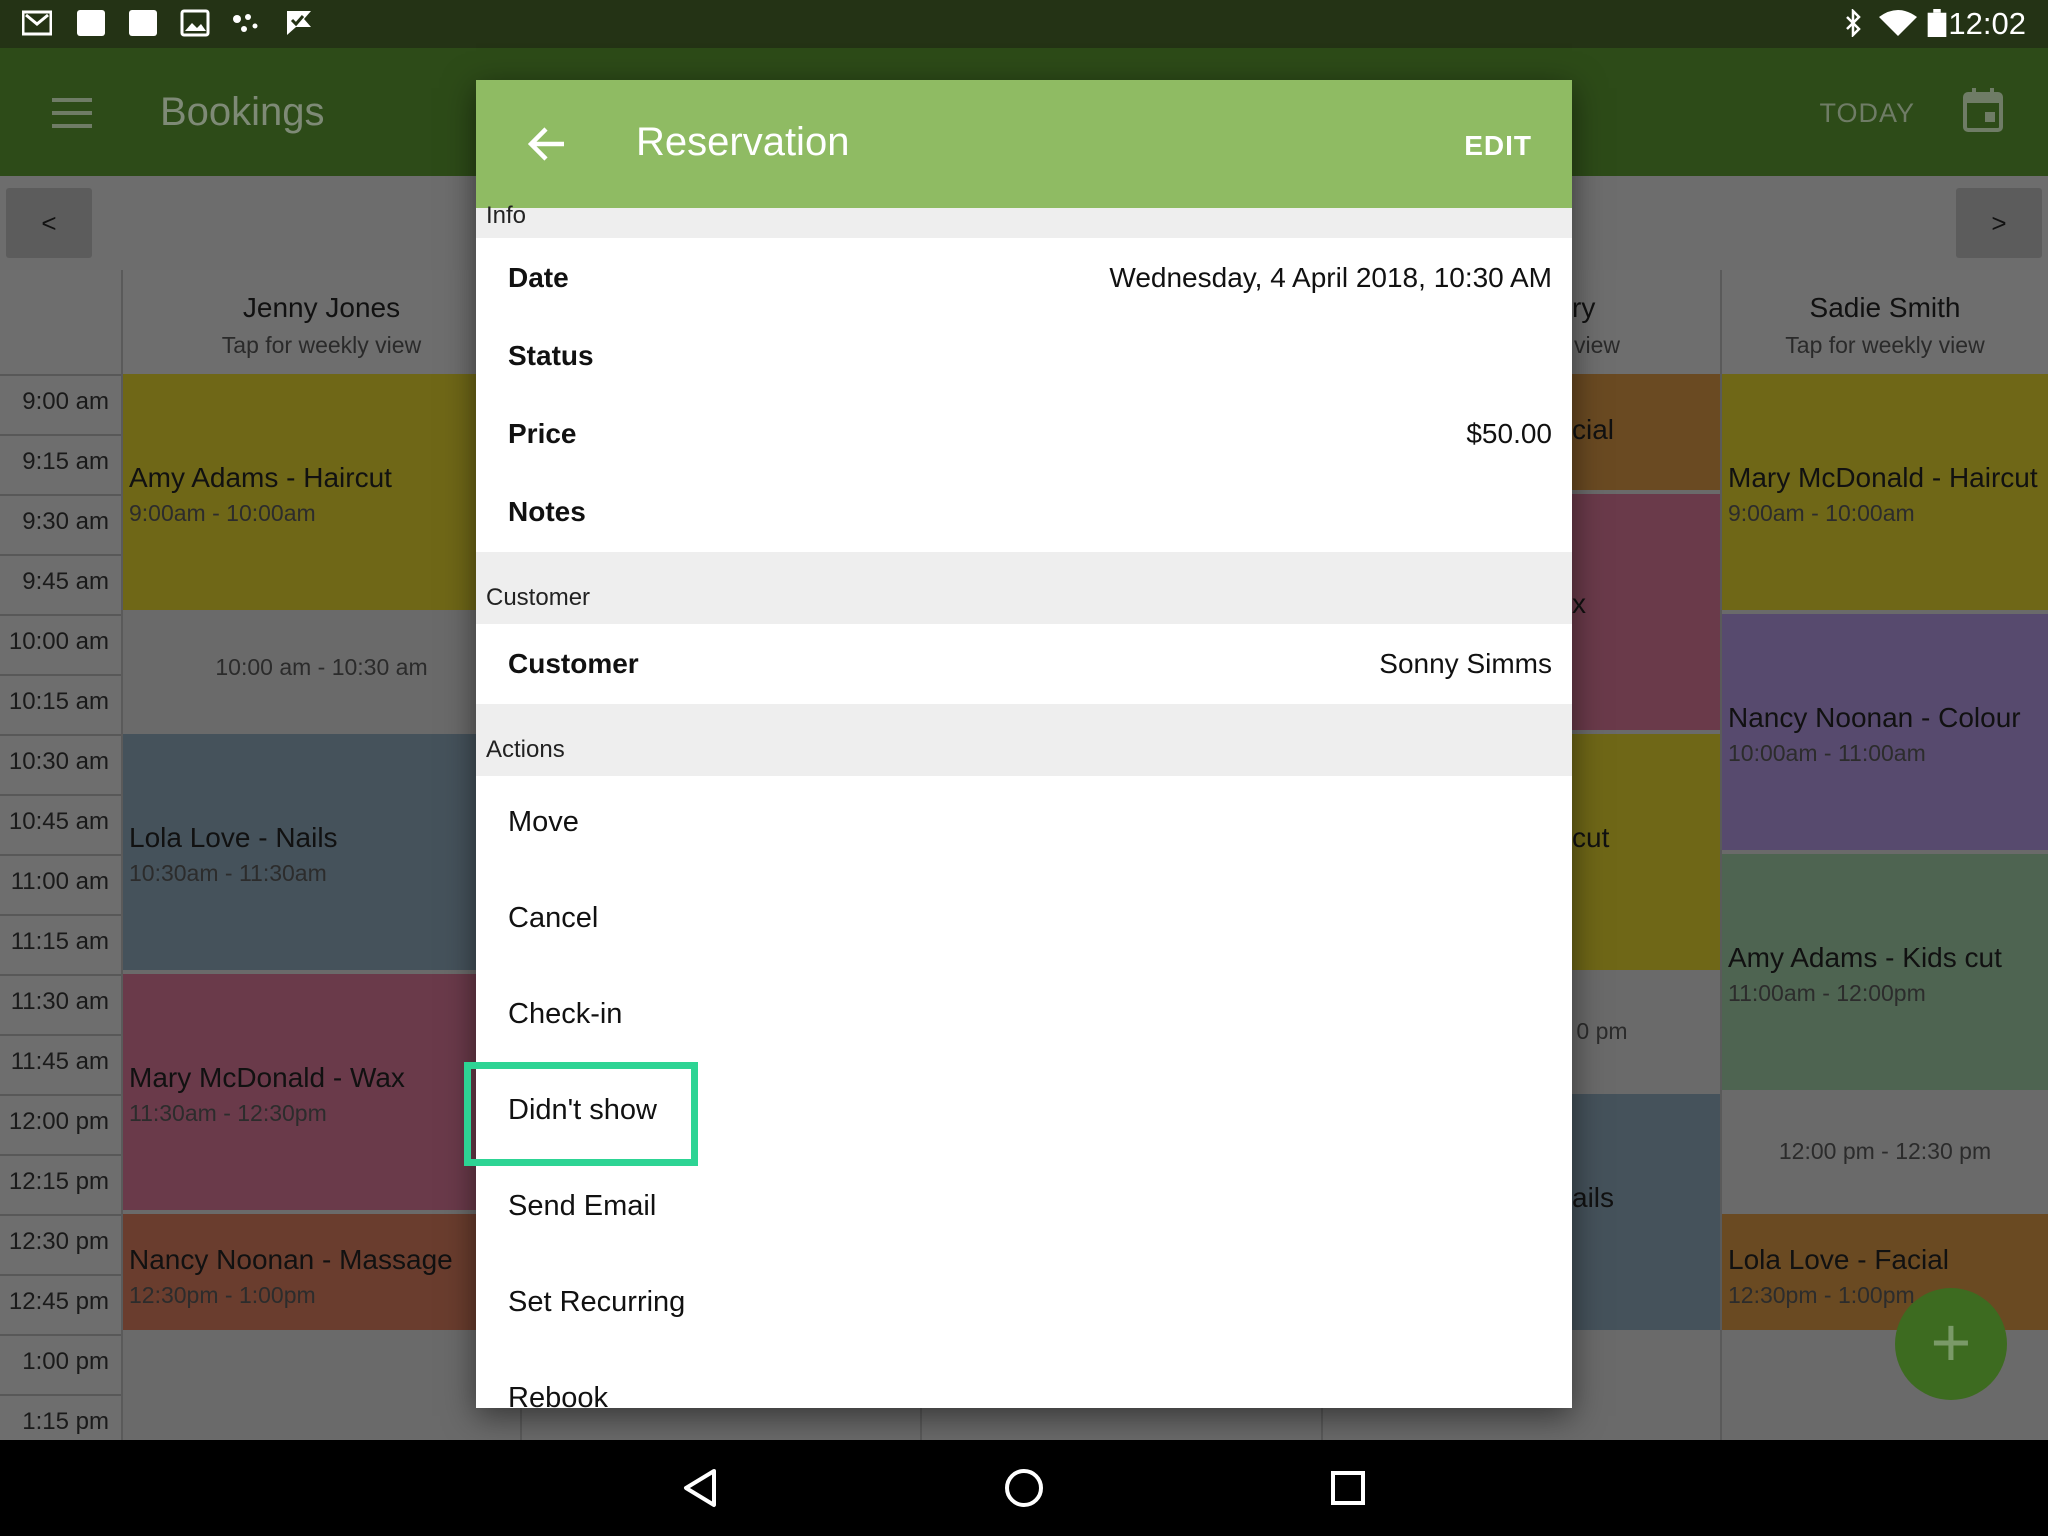 The height and width of the screenshot is (1536, 2048). Describe the element at coordinates (1024, 1016) in the screenshot. I see `action-check-in: Check-in` at that location.